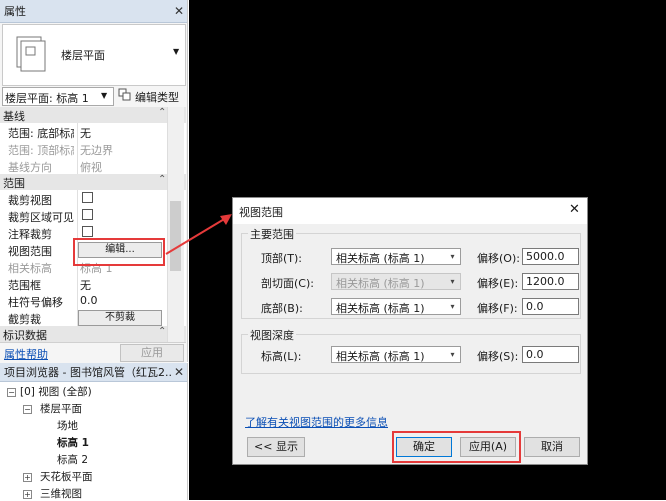 This screenshot has width=666, height=501. Describe the element at coordinates (73, 442) in the screenshot. I see `tree-item-level-1: 标高 1` at that location.